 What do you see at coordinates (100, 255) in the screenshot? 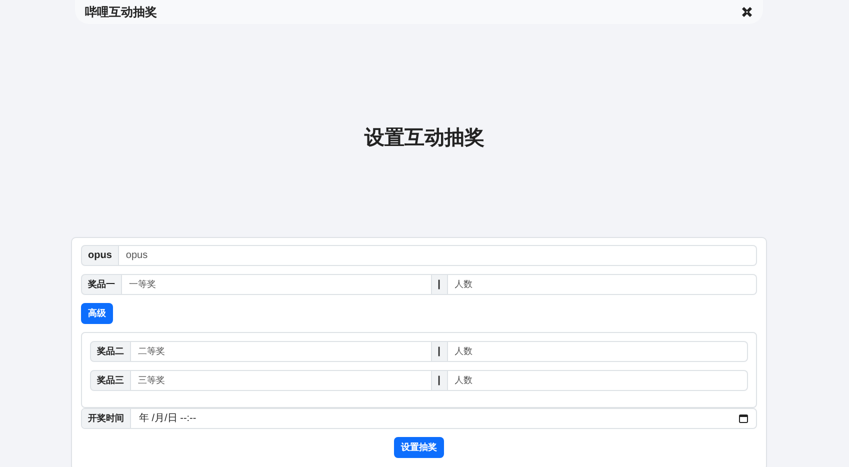
I see `field-label: opus` at bounding box center [100, 255].